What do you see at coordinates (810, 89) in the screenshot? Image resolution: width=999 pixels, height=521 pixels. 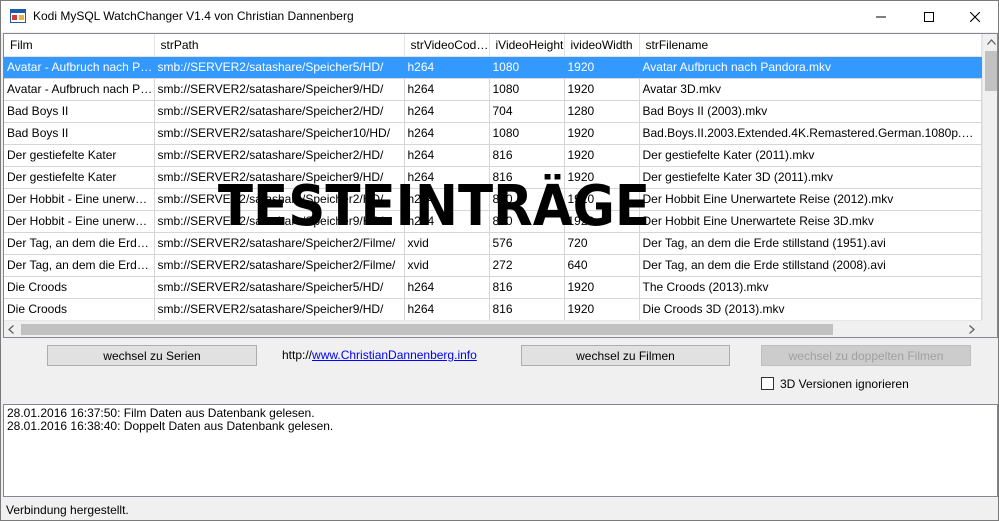 I see `cell-strfilename: Avatar 3D.mkv` at bounding box center [810, 89].